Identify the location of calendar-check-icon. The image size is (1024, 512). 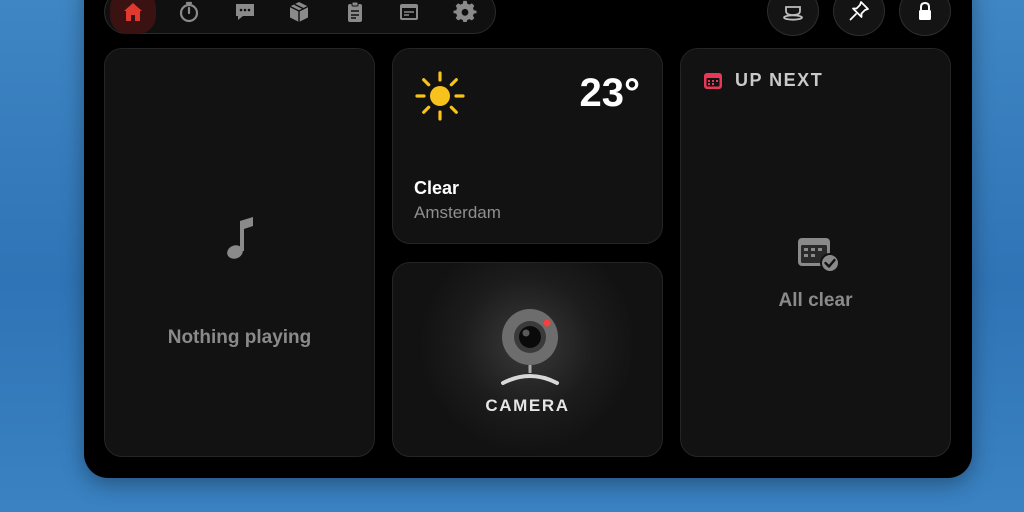
(819, 255).